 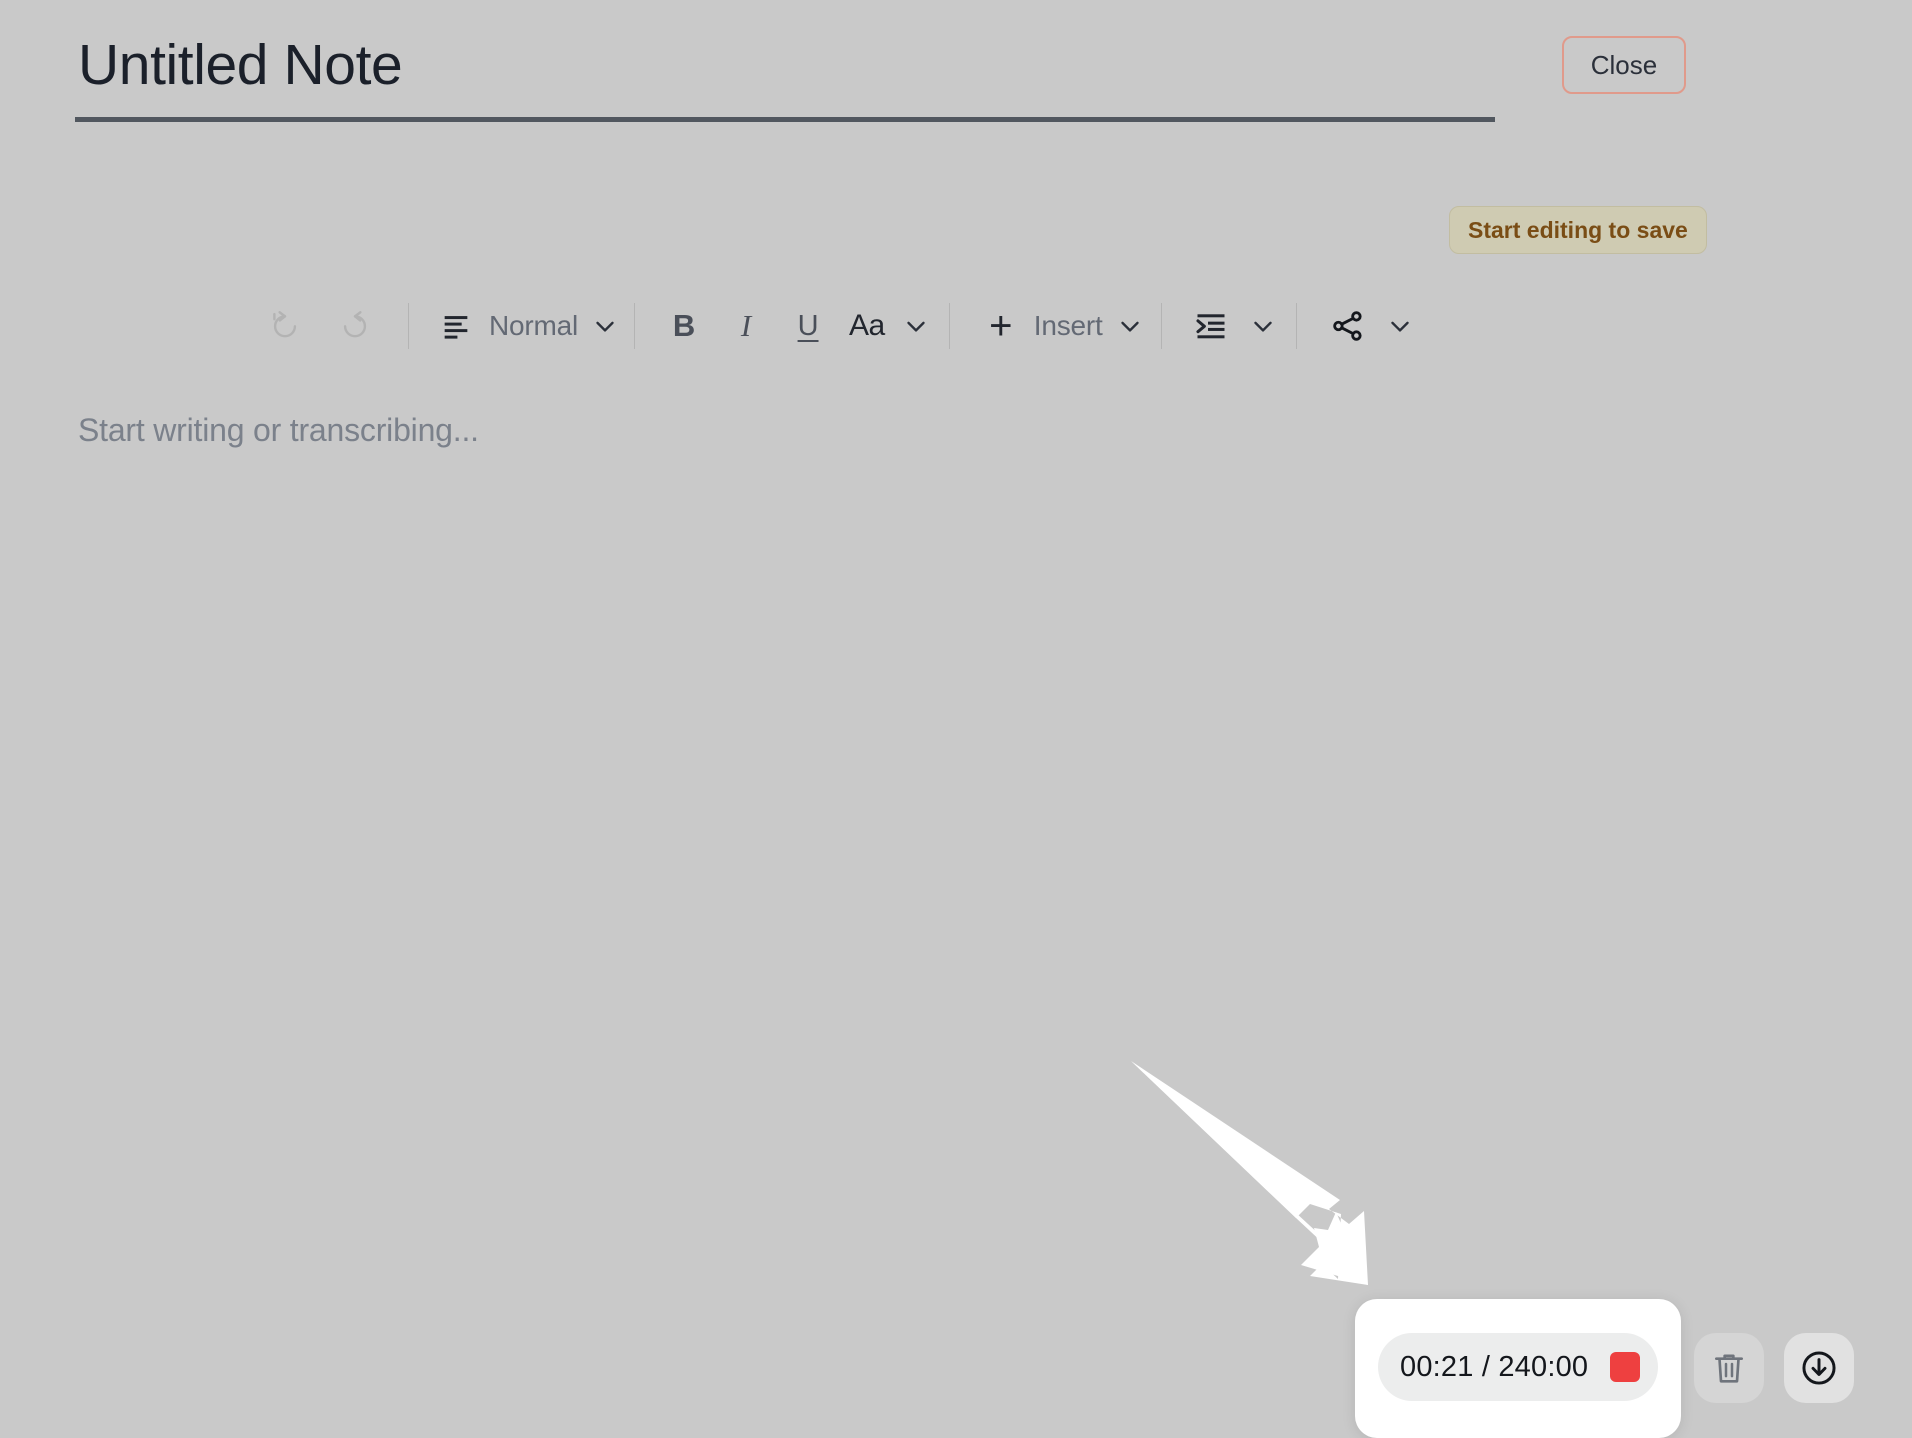 What do you see at coordinates (1494, 1366) in the screenshot?
I see `recording-time-display: 00:21 / 240:00` at bounding box center [1494, 1366].